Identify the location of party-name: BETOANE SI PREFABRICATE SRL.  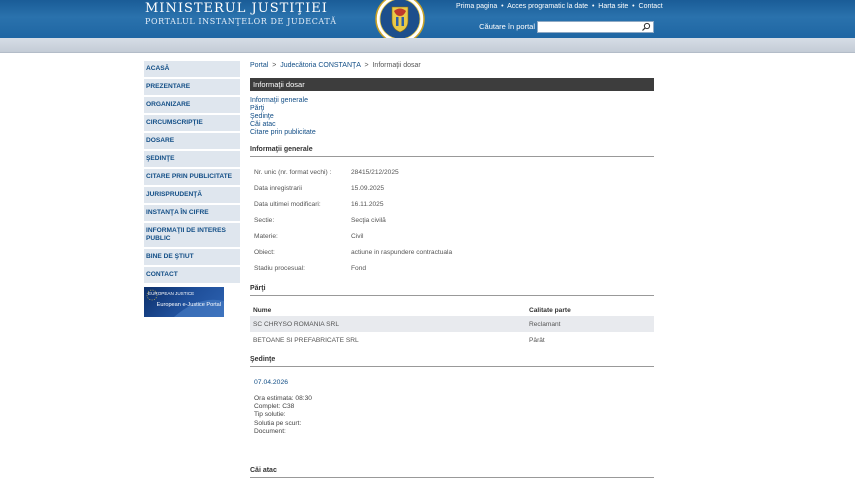
(306, 340).